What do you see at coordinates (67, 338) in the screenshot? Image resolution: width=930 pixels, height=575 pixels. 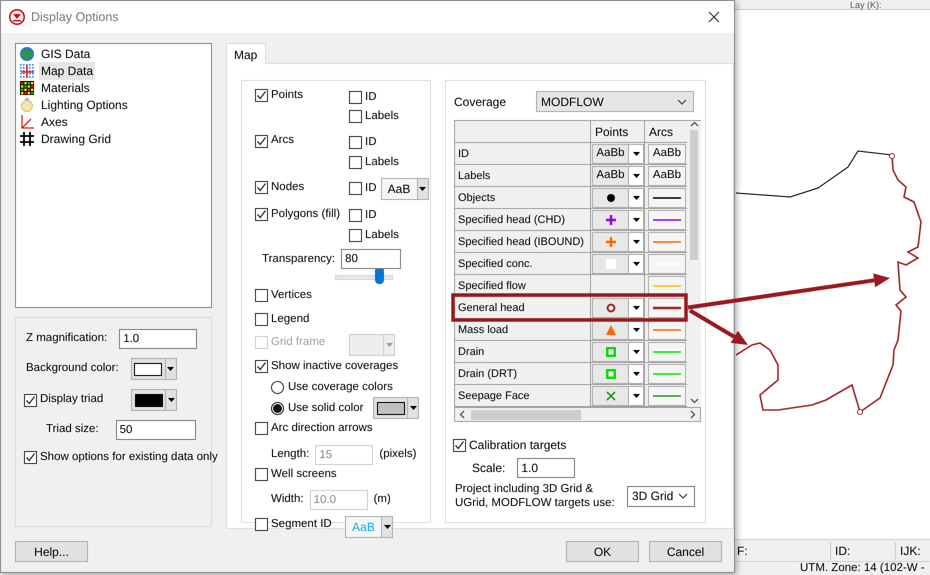 I see `field-label: Z magnification:` at bounding box center [67, 338].